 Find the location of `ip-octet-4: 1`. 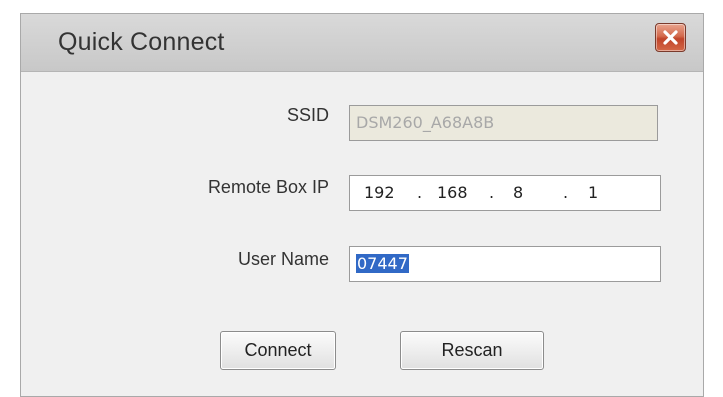

ip-octet-4: 1 is located at coordinates (593, 193).